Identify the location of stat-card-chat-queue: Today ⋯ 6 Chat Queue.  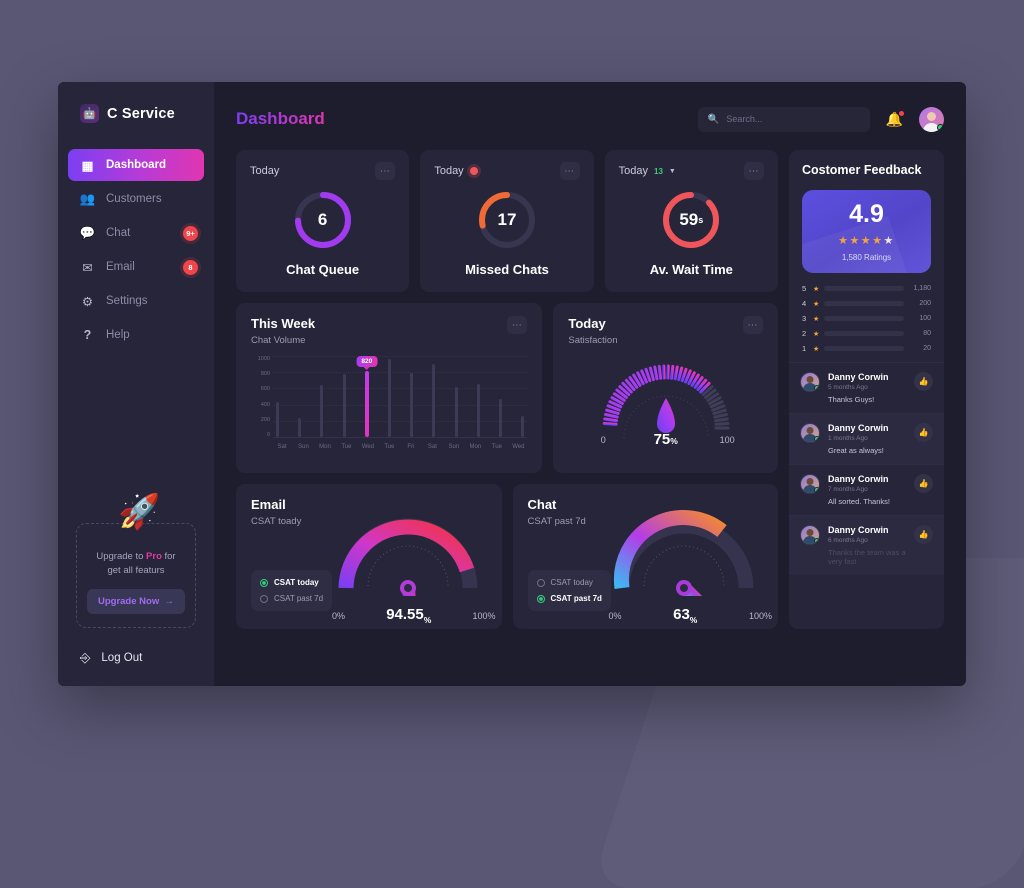
(322, 221).